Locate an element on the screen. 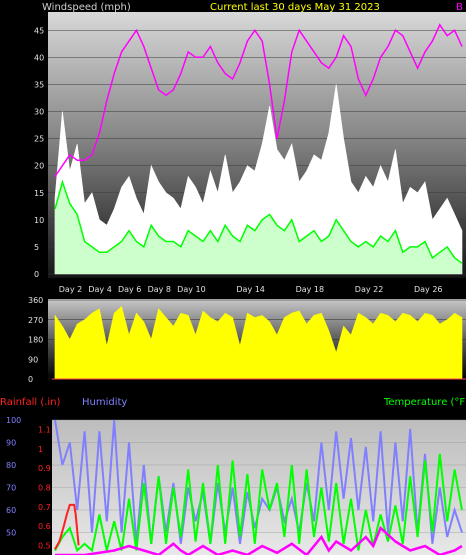 This screenshot has width=466, height=555. x-tick-day-4: Day 4 is located at coordinates (99, 289).